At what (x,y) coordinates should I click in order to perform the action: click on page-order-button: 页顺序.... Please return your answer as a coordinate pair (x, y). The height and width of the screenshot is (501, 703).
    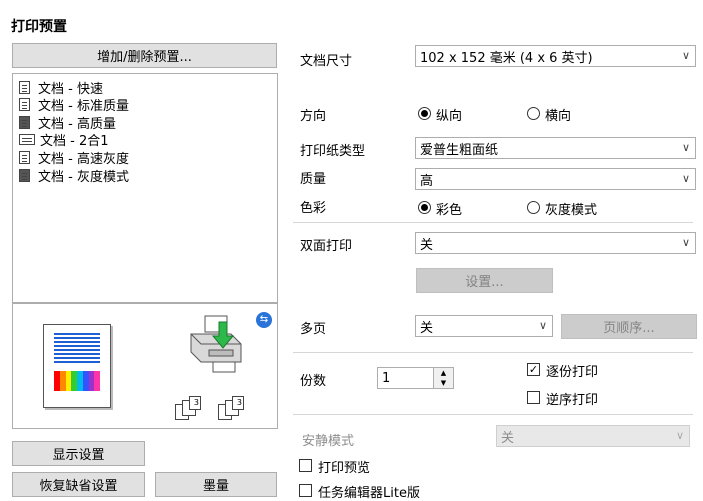
    Looking at the image, I should click on (629, 326).